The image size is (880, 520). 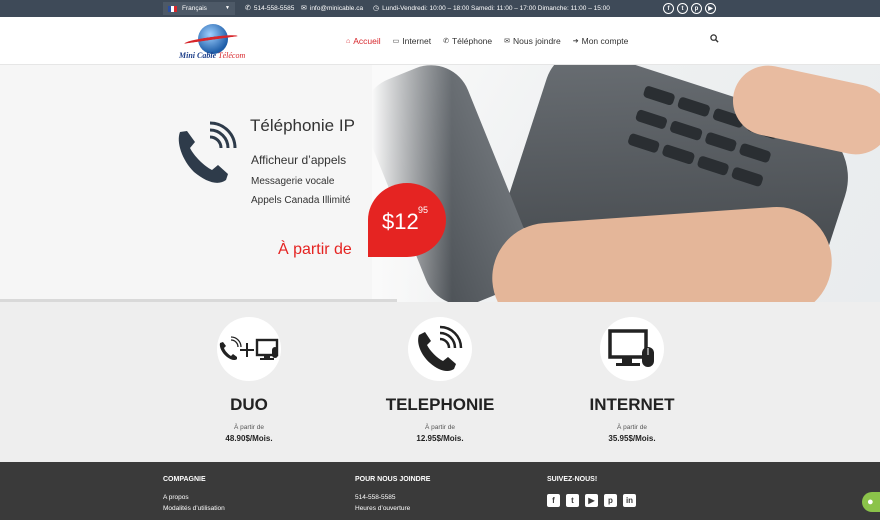 What do you see at coordinates (249, 438) in the screenshot?
I see `service-price: 48.90$/Mois.` at bounding box center [249, 438].